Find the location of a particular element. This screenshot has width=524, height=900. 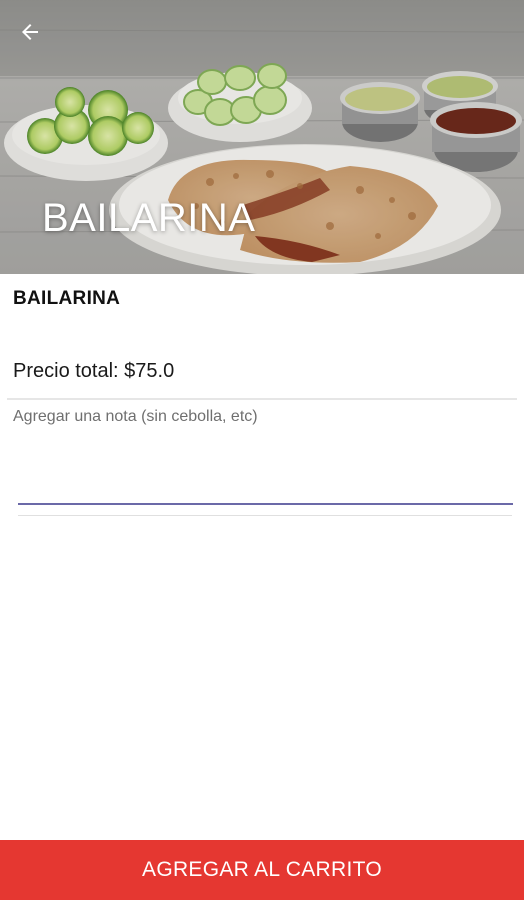

note-input-underline is located at coordinates (265, 504).